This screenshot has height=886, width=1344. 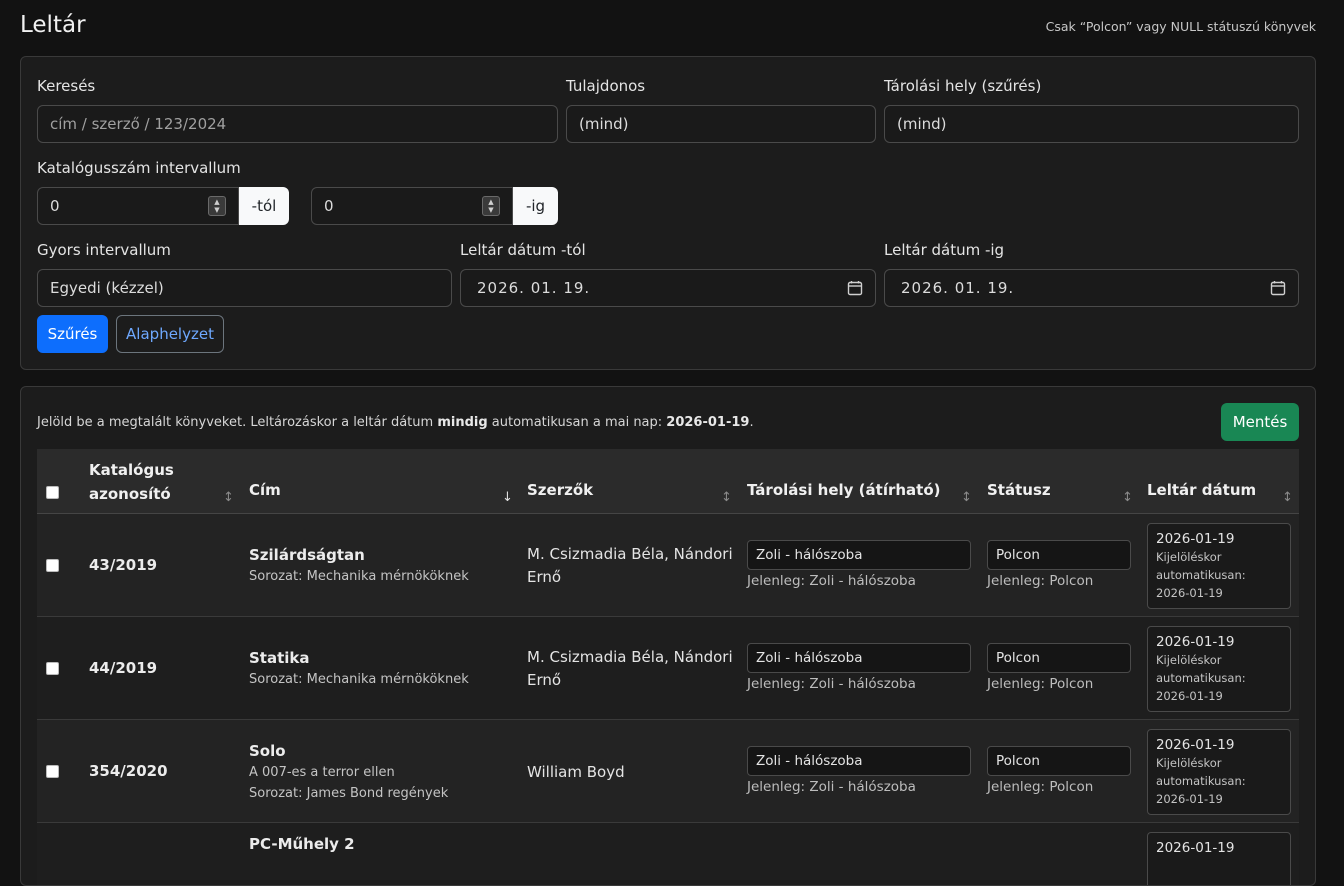 I want to click on col-catalog-label: azonosító, so click(x=130, y=493).